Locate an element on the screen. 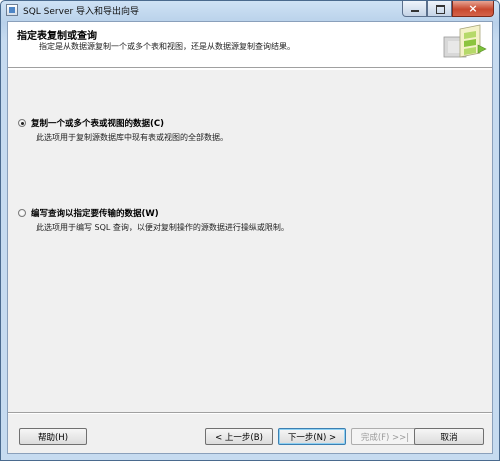 This screenshot has width=500, height=461. next-button: 下一步(N) > is located at coordinates (312, 436).